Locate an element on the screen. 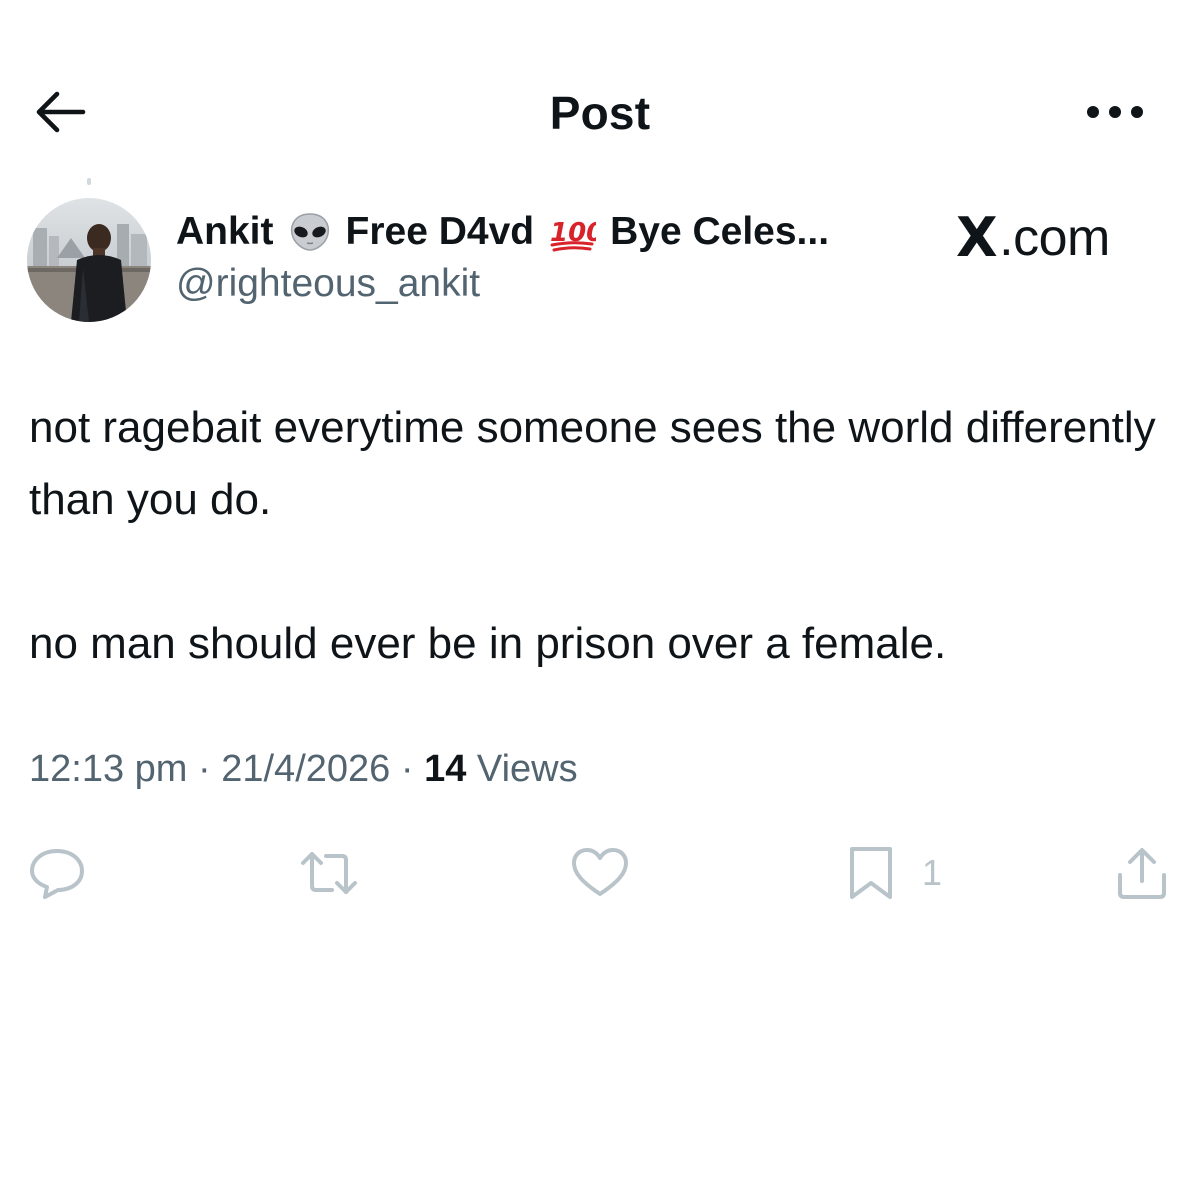 The image size is (1200, 1184). bookmark-icon is located at coordinates (871, 873).